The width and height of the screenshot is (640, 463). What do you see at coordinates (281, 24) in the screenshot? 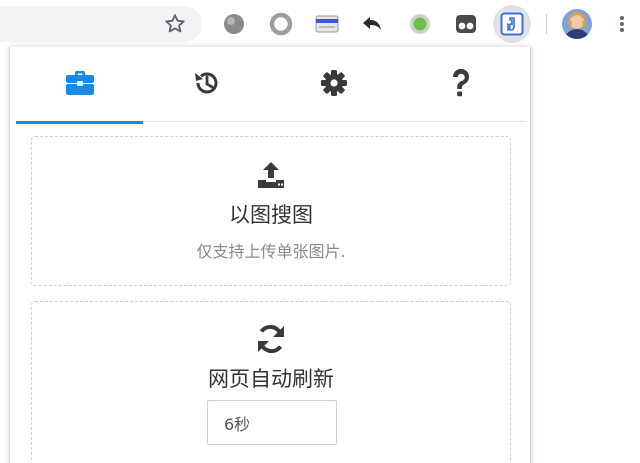
I see `ring-icon` at bounding box center [281, 24].